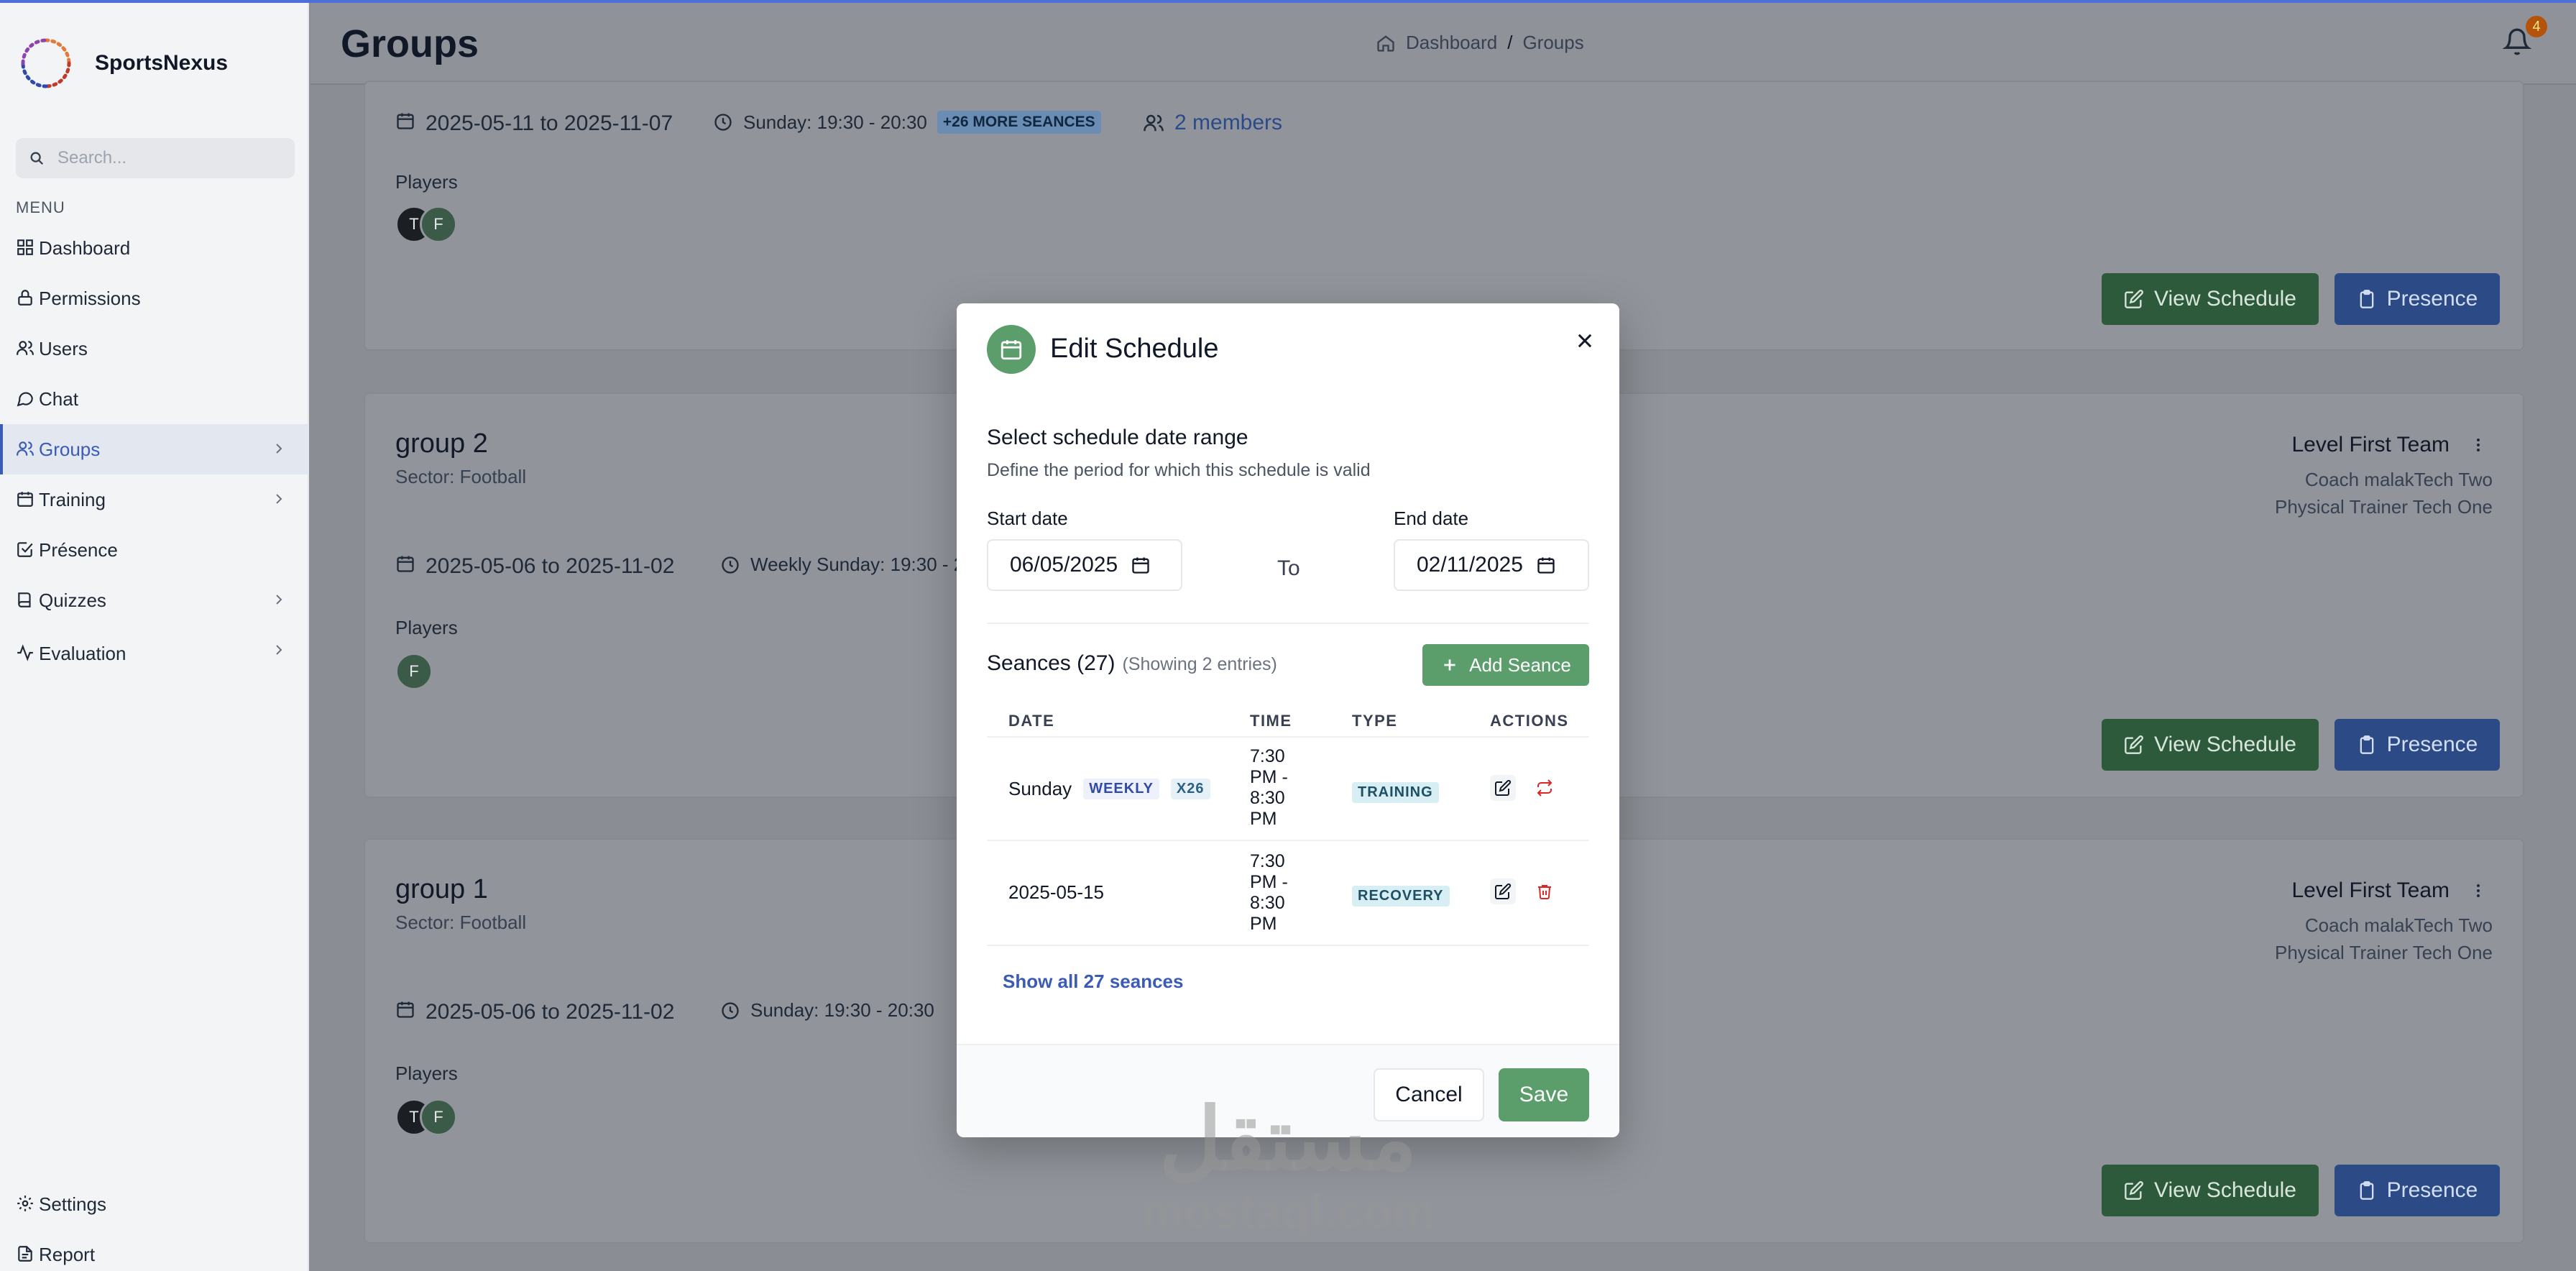 This screenshot has height=1271, width=2576. I want to click on grid-icon, so click(26, 248).